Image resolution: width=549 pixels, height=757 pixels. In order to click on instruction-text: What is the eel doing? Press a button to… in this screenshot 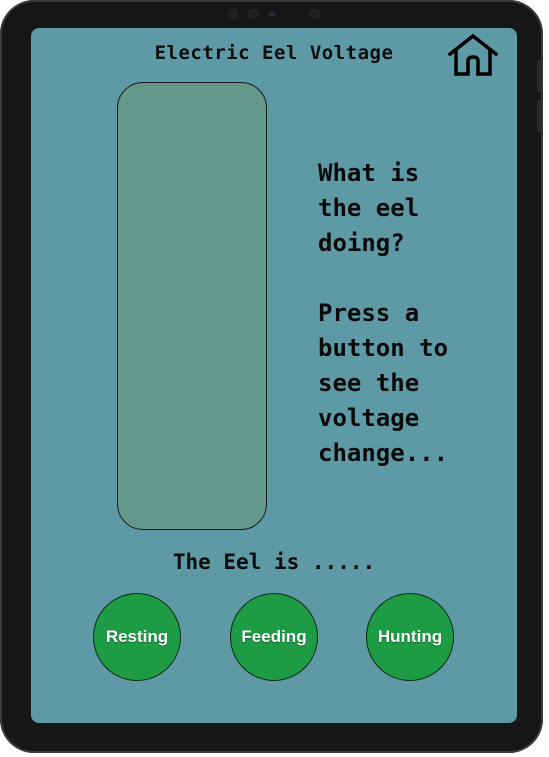, I will do `click(383, 313)`.